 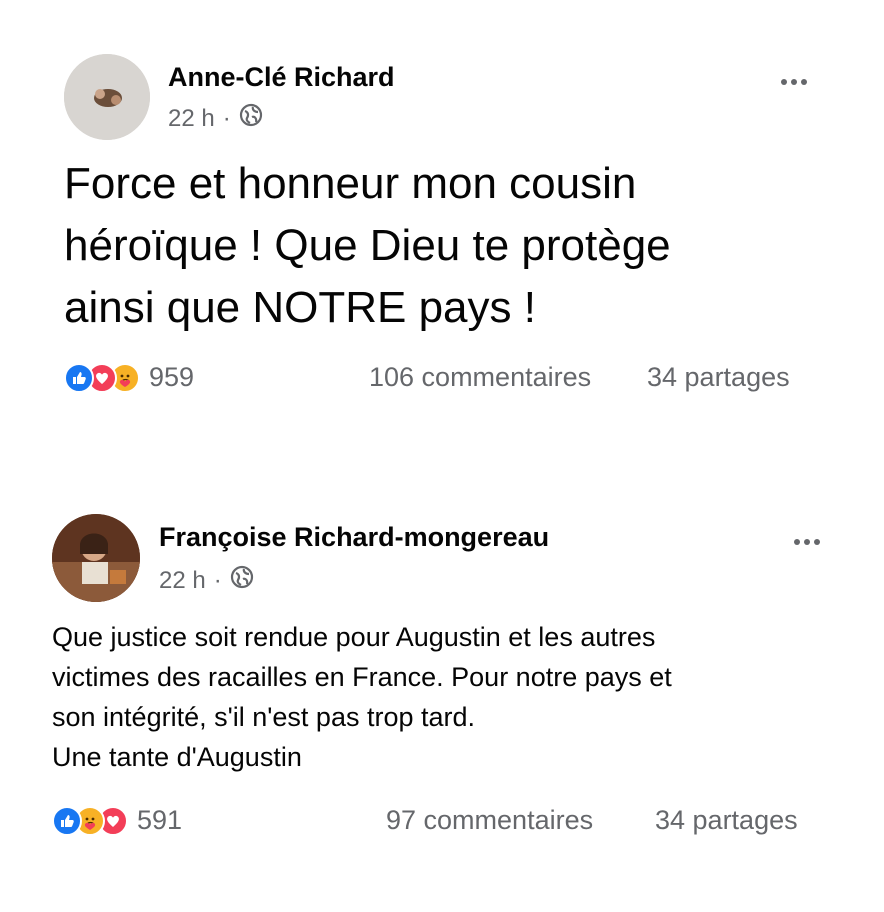 What do you see at coordinates (480, 377) in the screenshot?
I see `comments-count: 106 commentaires` at bounding box center [480, 377].